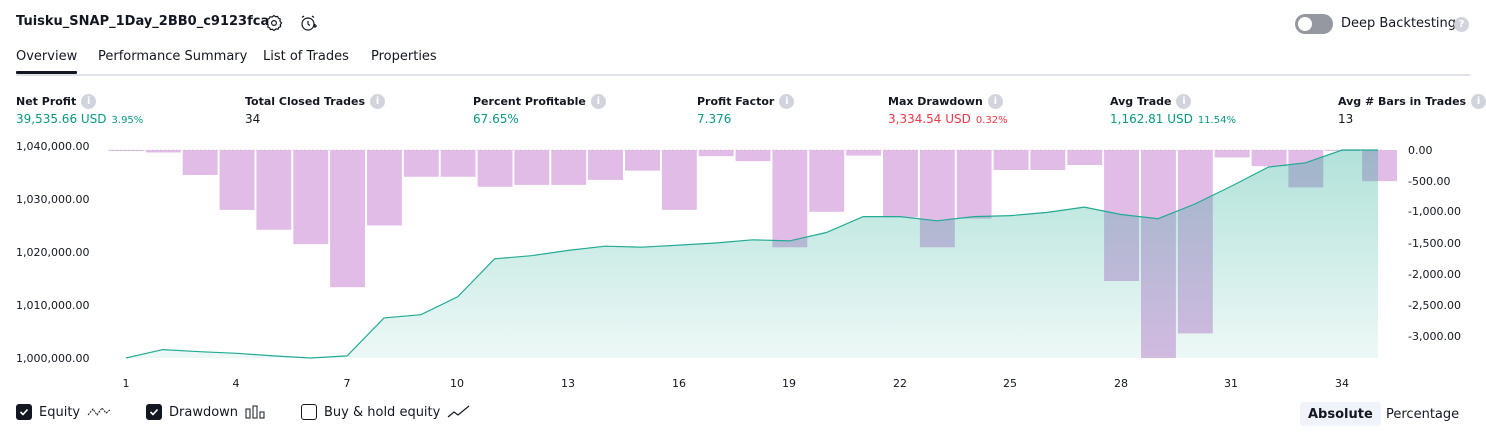  I want to click on x-axis-tick: 13, so click(568, 383).